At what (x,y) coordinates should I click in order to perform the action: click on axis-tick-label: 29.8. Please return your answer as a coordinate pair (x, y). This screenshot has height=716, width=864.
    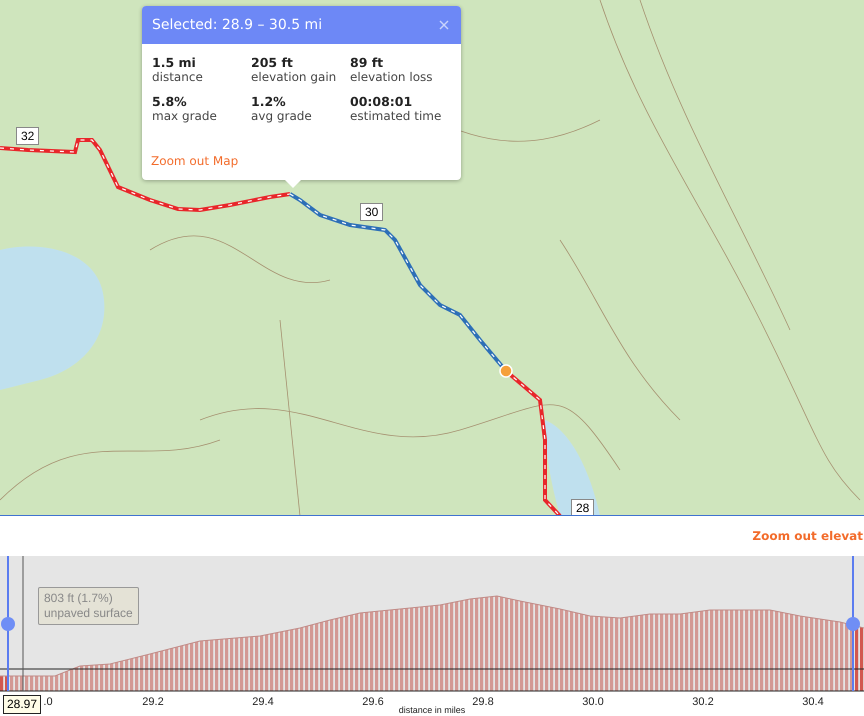
    Looking at the image, I should click on (483, 702).